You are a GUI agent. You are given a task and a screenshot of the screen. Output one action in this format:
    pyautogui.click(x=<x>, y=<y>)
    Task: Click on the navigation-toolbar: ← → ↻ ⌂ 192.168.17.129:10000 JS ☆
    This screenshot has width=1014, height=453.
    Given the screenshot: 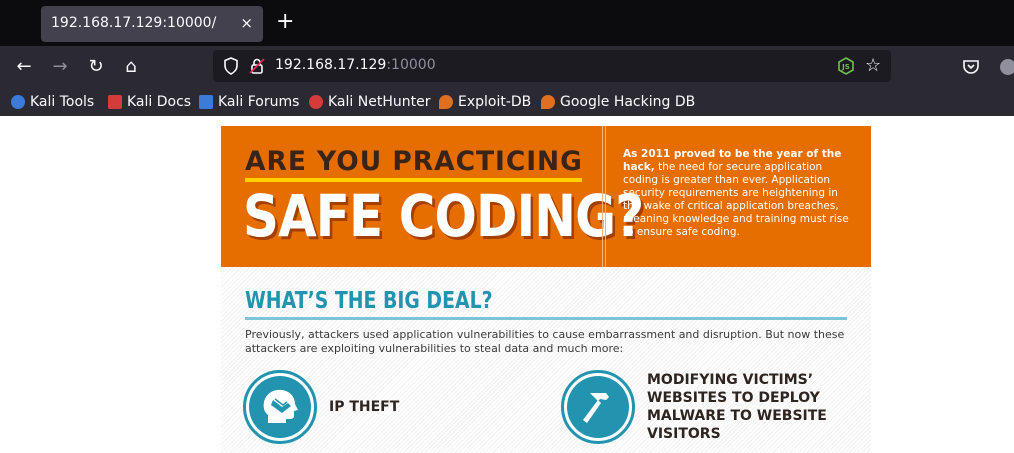 What is the action you would take?
    pyautogui.click(x=507, y=67)
    